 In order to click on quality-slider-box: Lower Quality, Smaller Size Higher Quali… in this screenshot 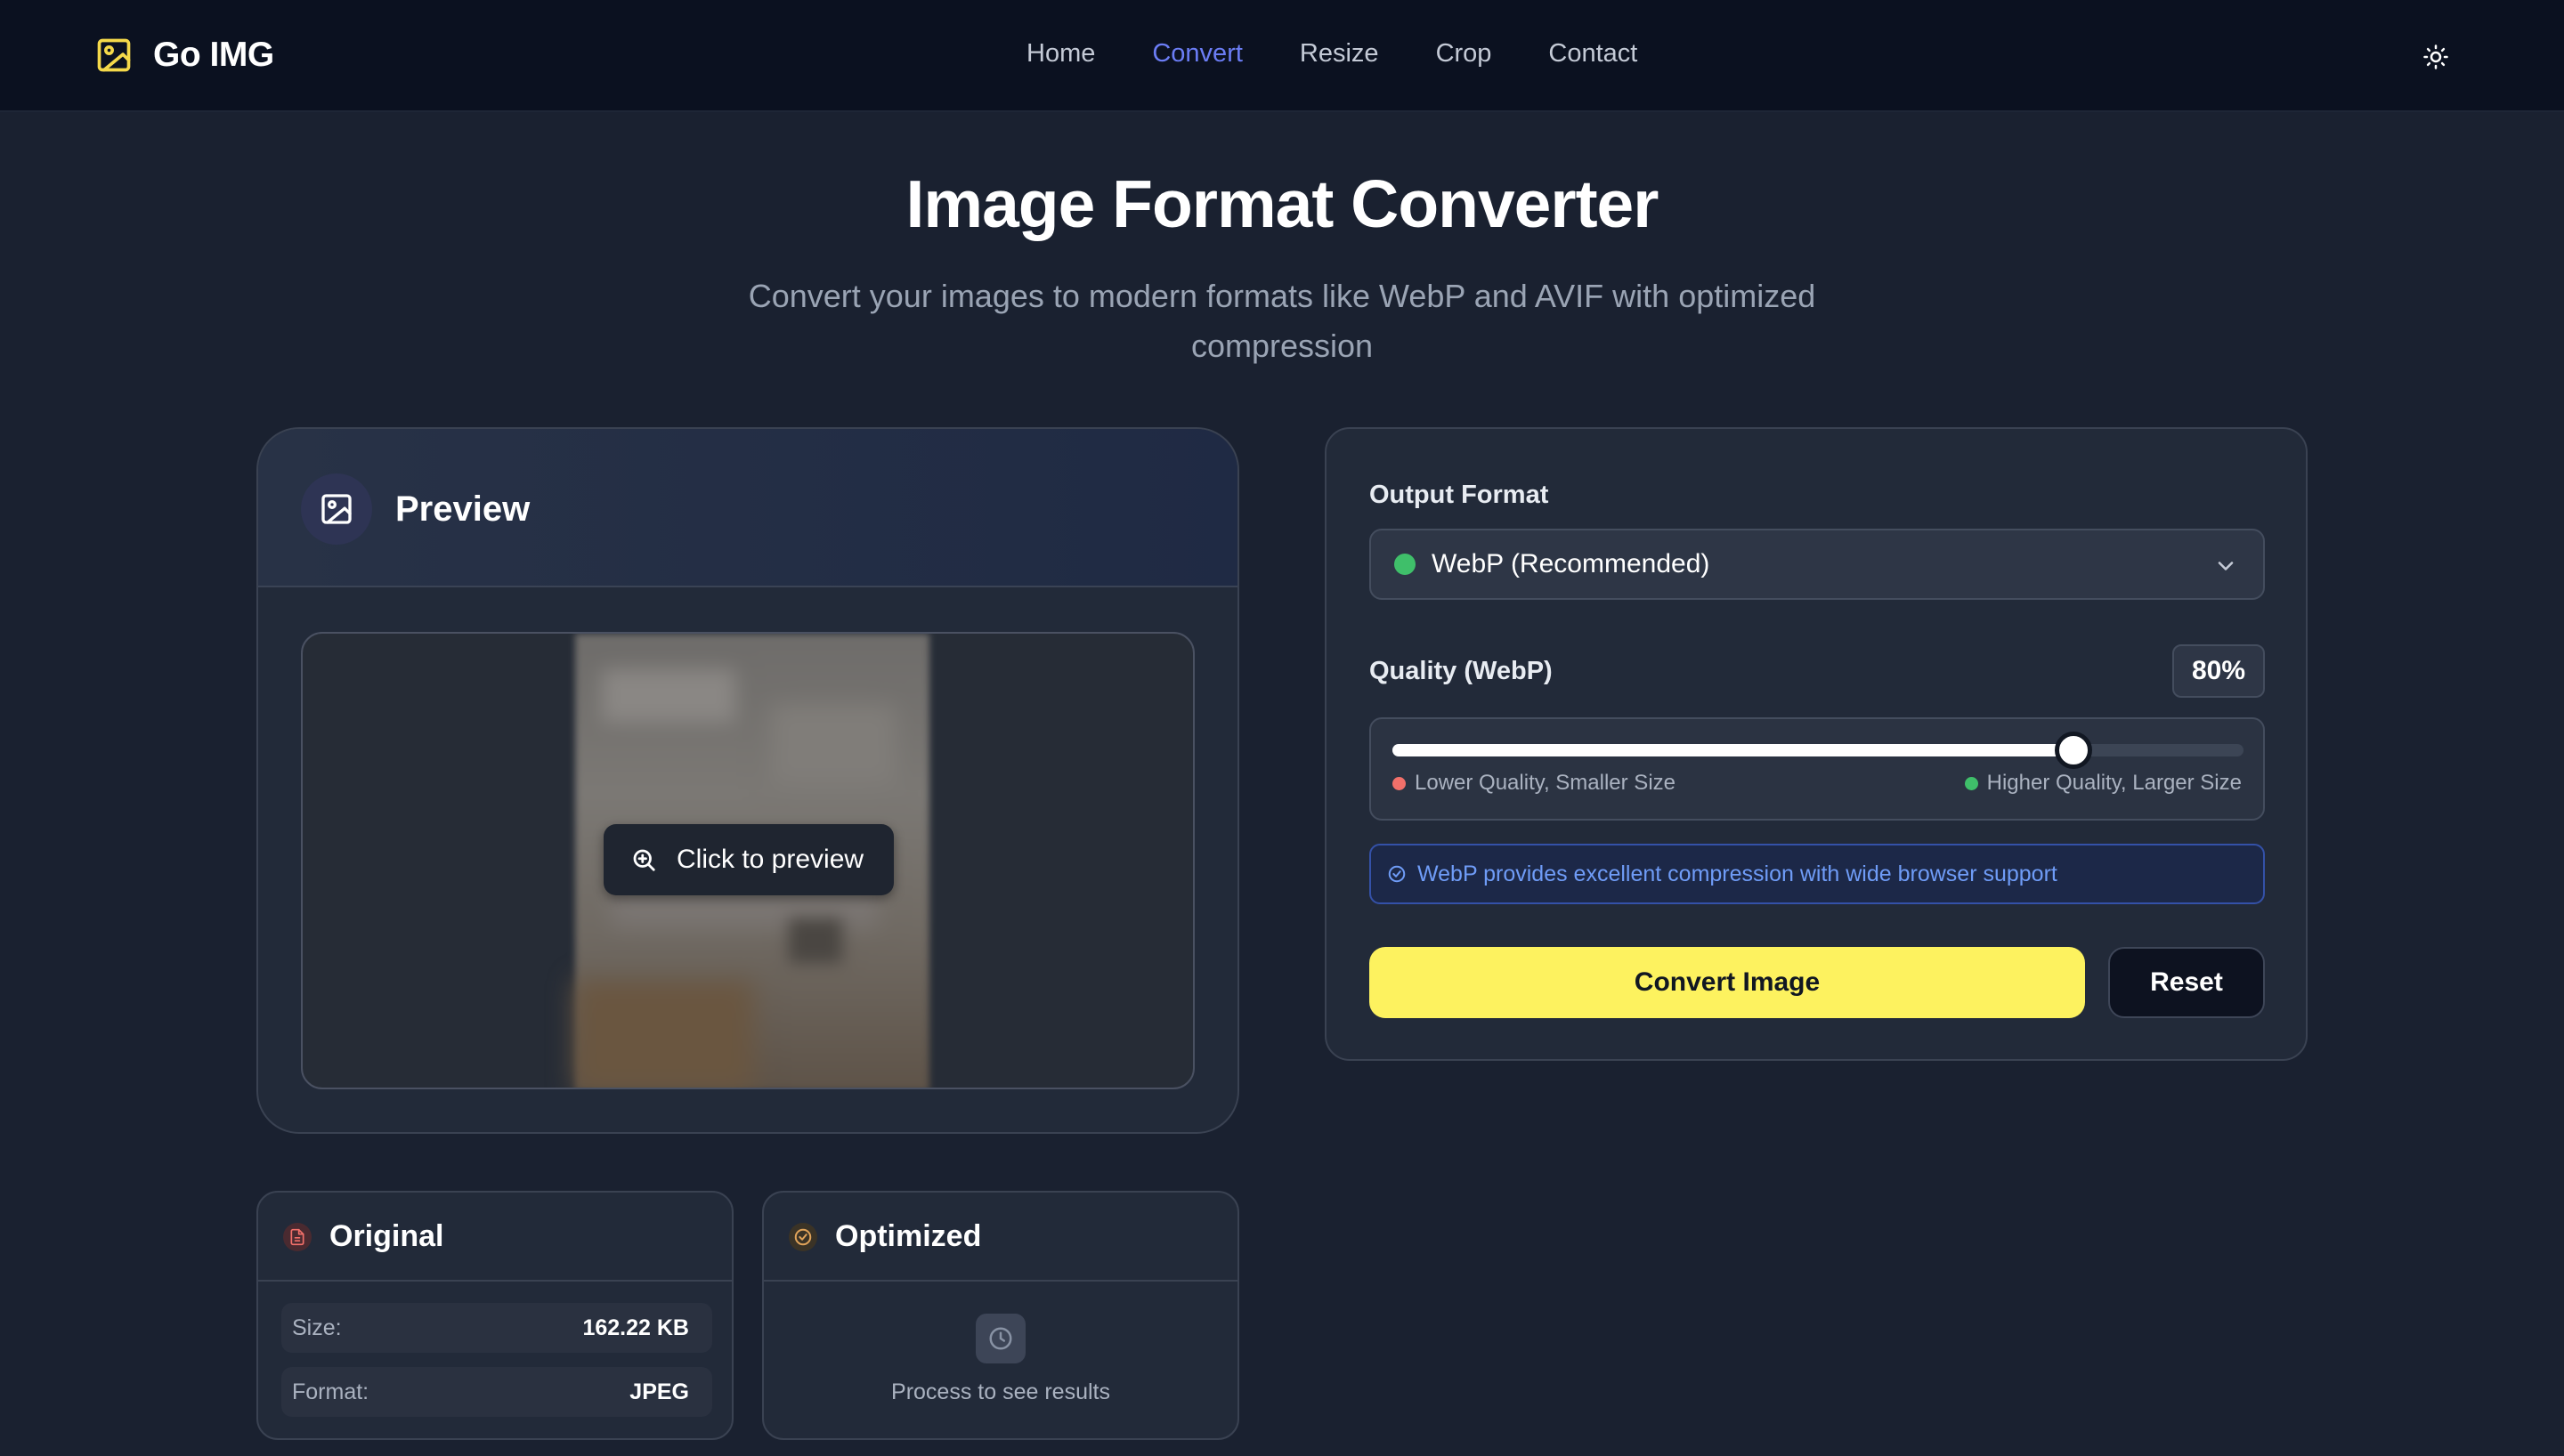, I will do `click(1817, 769)`.